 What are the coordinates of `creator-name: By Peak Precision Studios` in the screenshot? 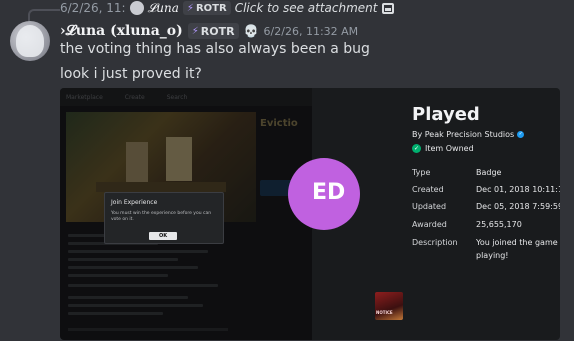 It's located at (463, 134).